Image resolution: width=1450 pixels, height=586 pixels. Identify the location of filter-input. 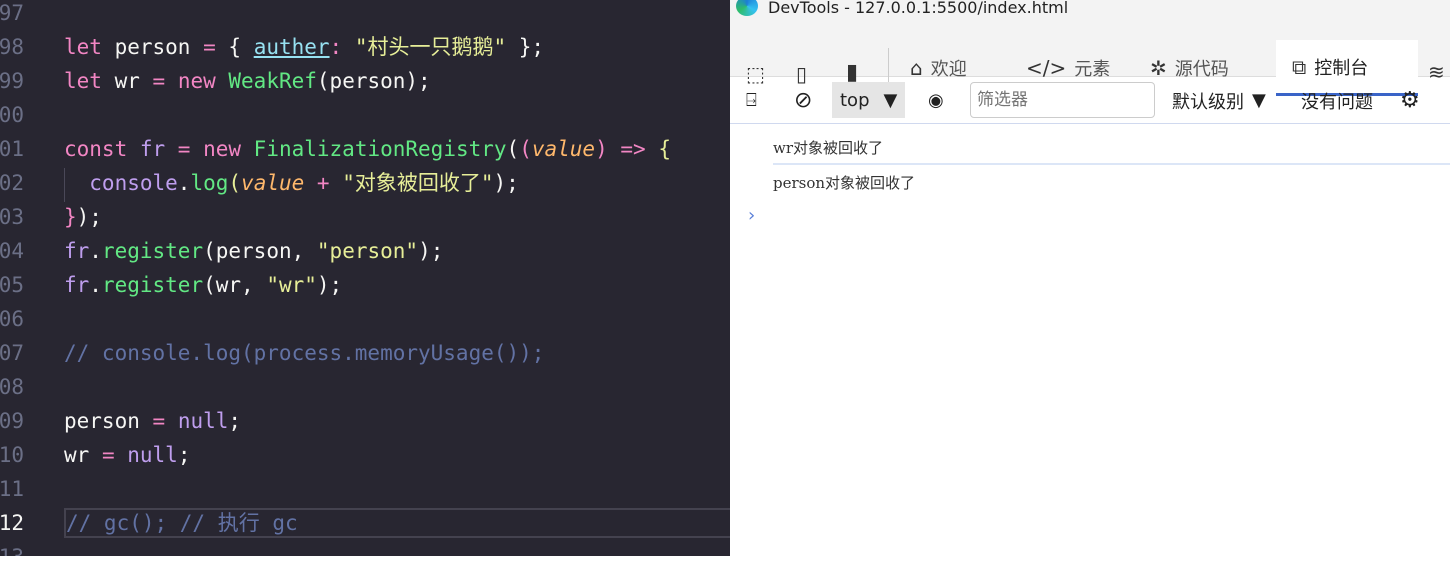
(1062, 100).